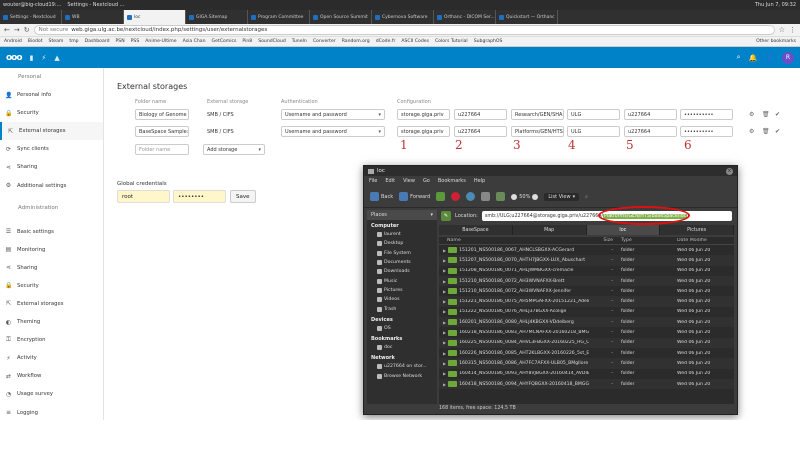  Describe the element at coordinates (697, 230) in the screenshot. I see `file-manager-tab: Pictures` at that location.